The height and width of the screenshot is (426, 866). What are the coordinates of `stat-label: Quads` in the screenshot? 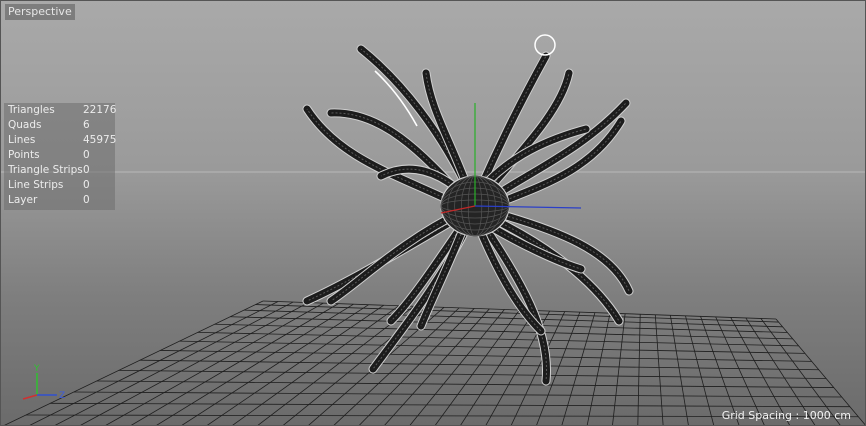 It's located at (25, 125).